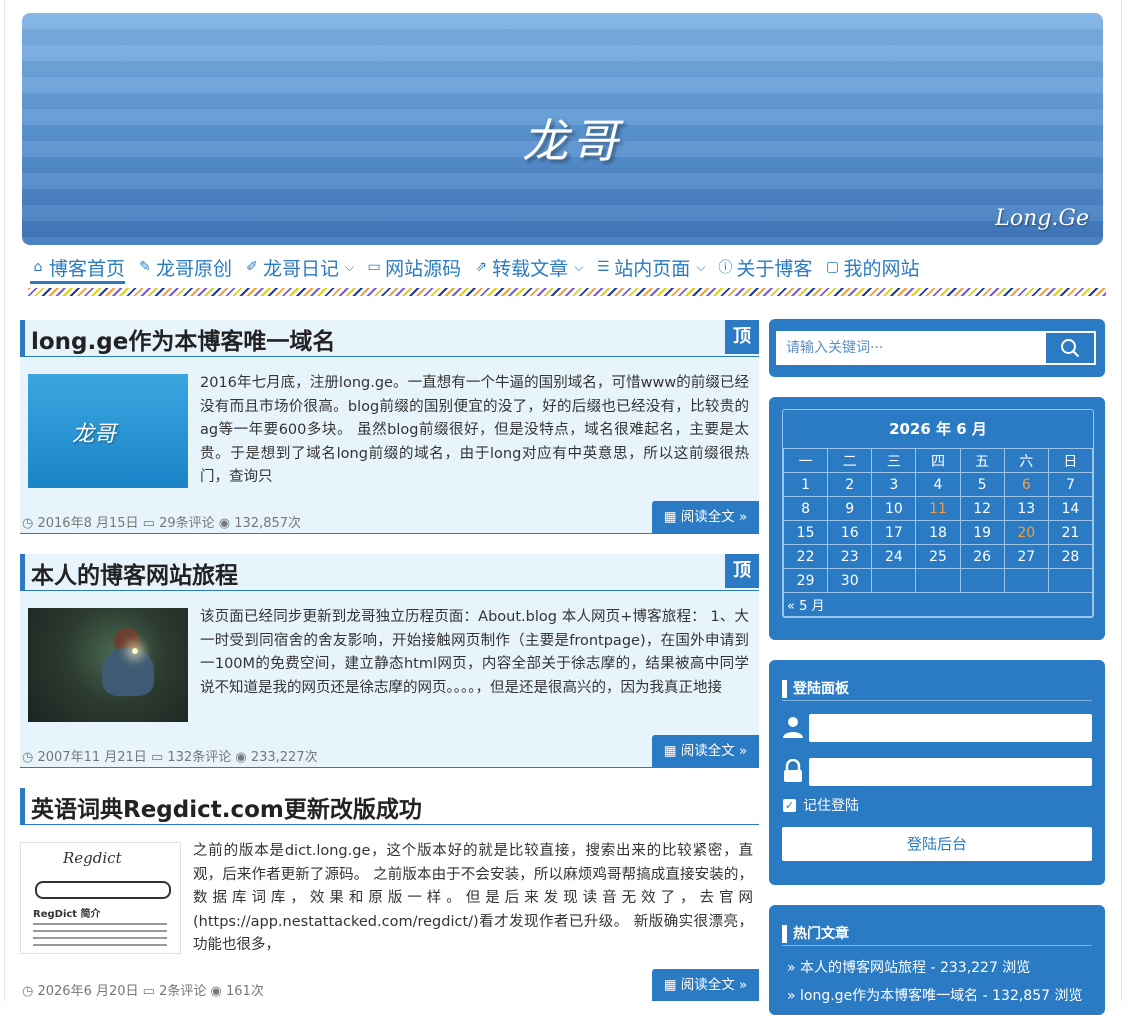 This screenshot has width=1142, height=1015. I want to click on remember-me: ✓ 记住登陆, so click(821, 805).